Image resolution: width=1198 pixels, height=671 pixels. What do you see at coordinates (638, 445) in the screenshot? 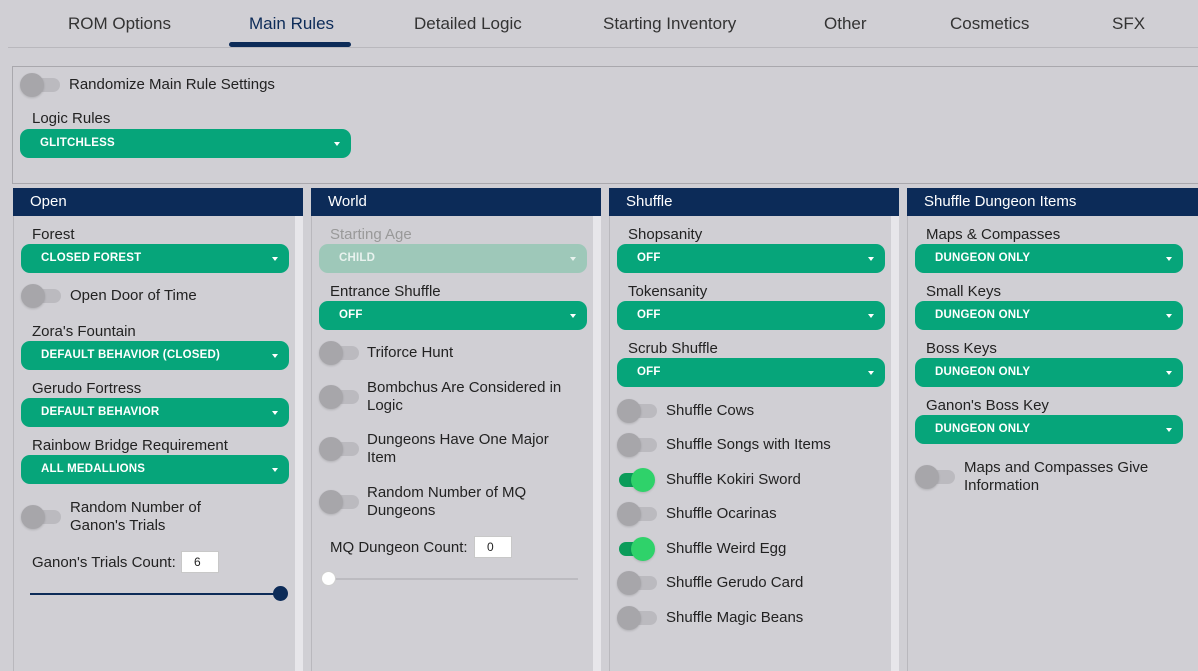
I see `shuffle-songs-toggle` at bounding box center [638, 445].